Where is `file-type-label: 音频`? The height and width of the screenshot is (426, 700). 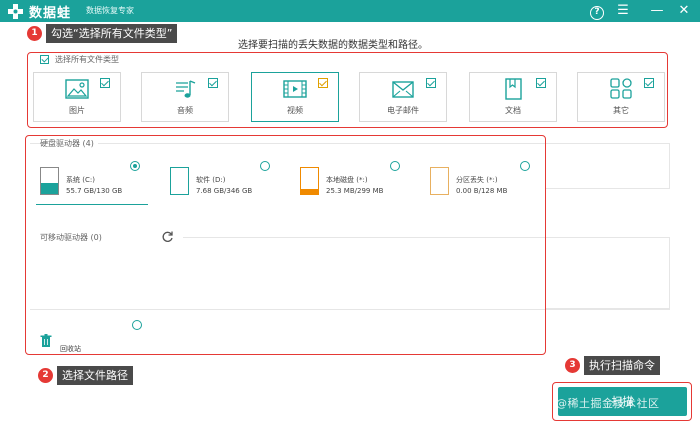
file-type-label: 音频 is located at coordinates (185, 110).